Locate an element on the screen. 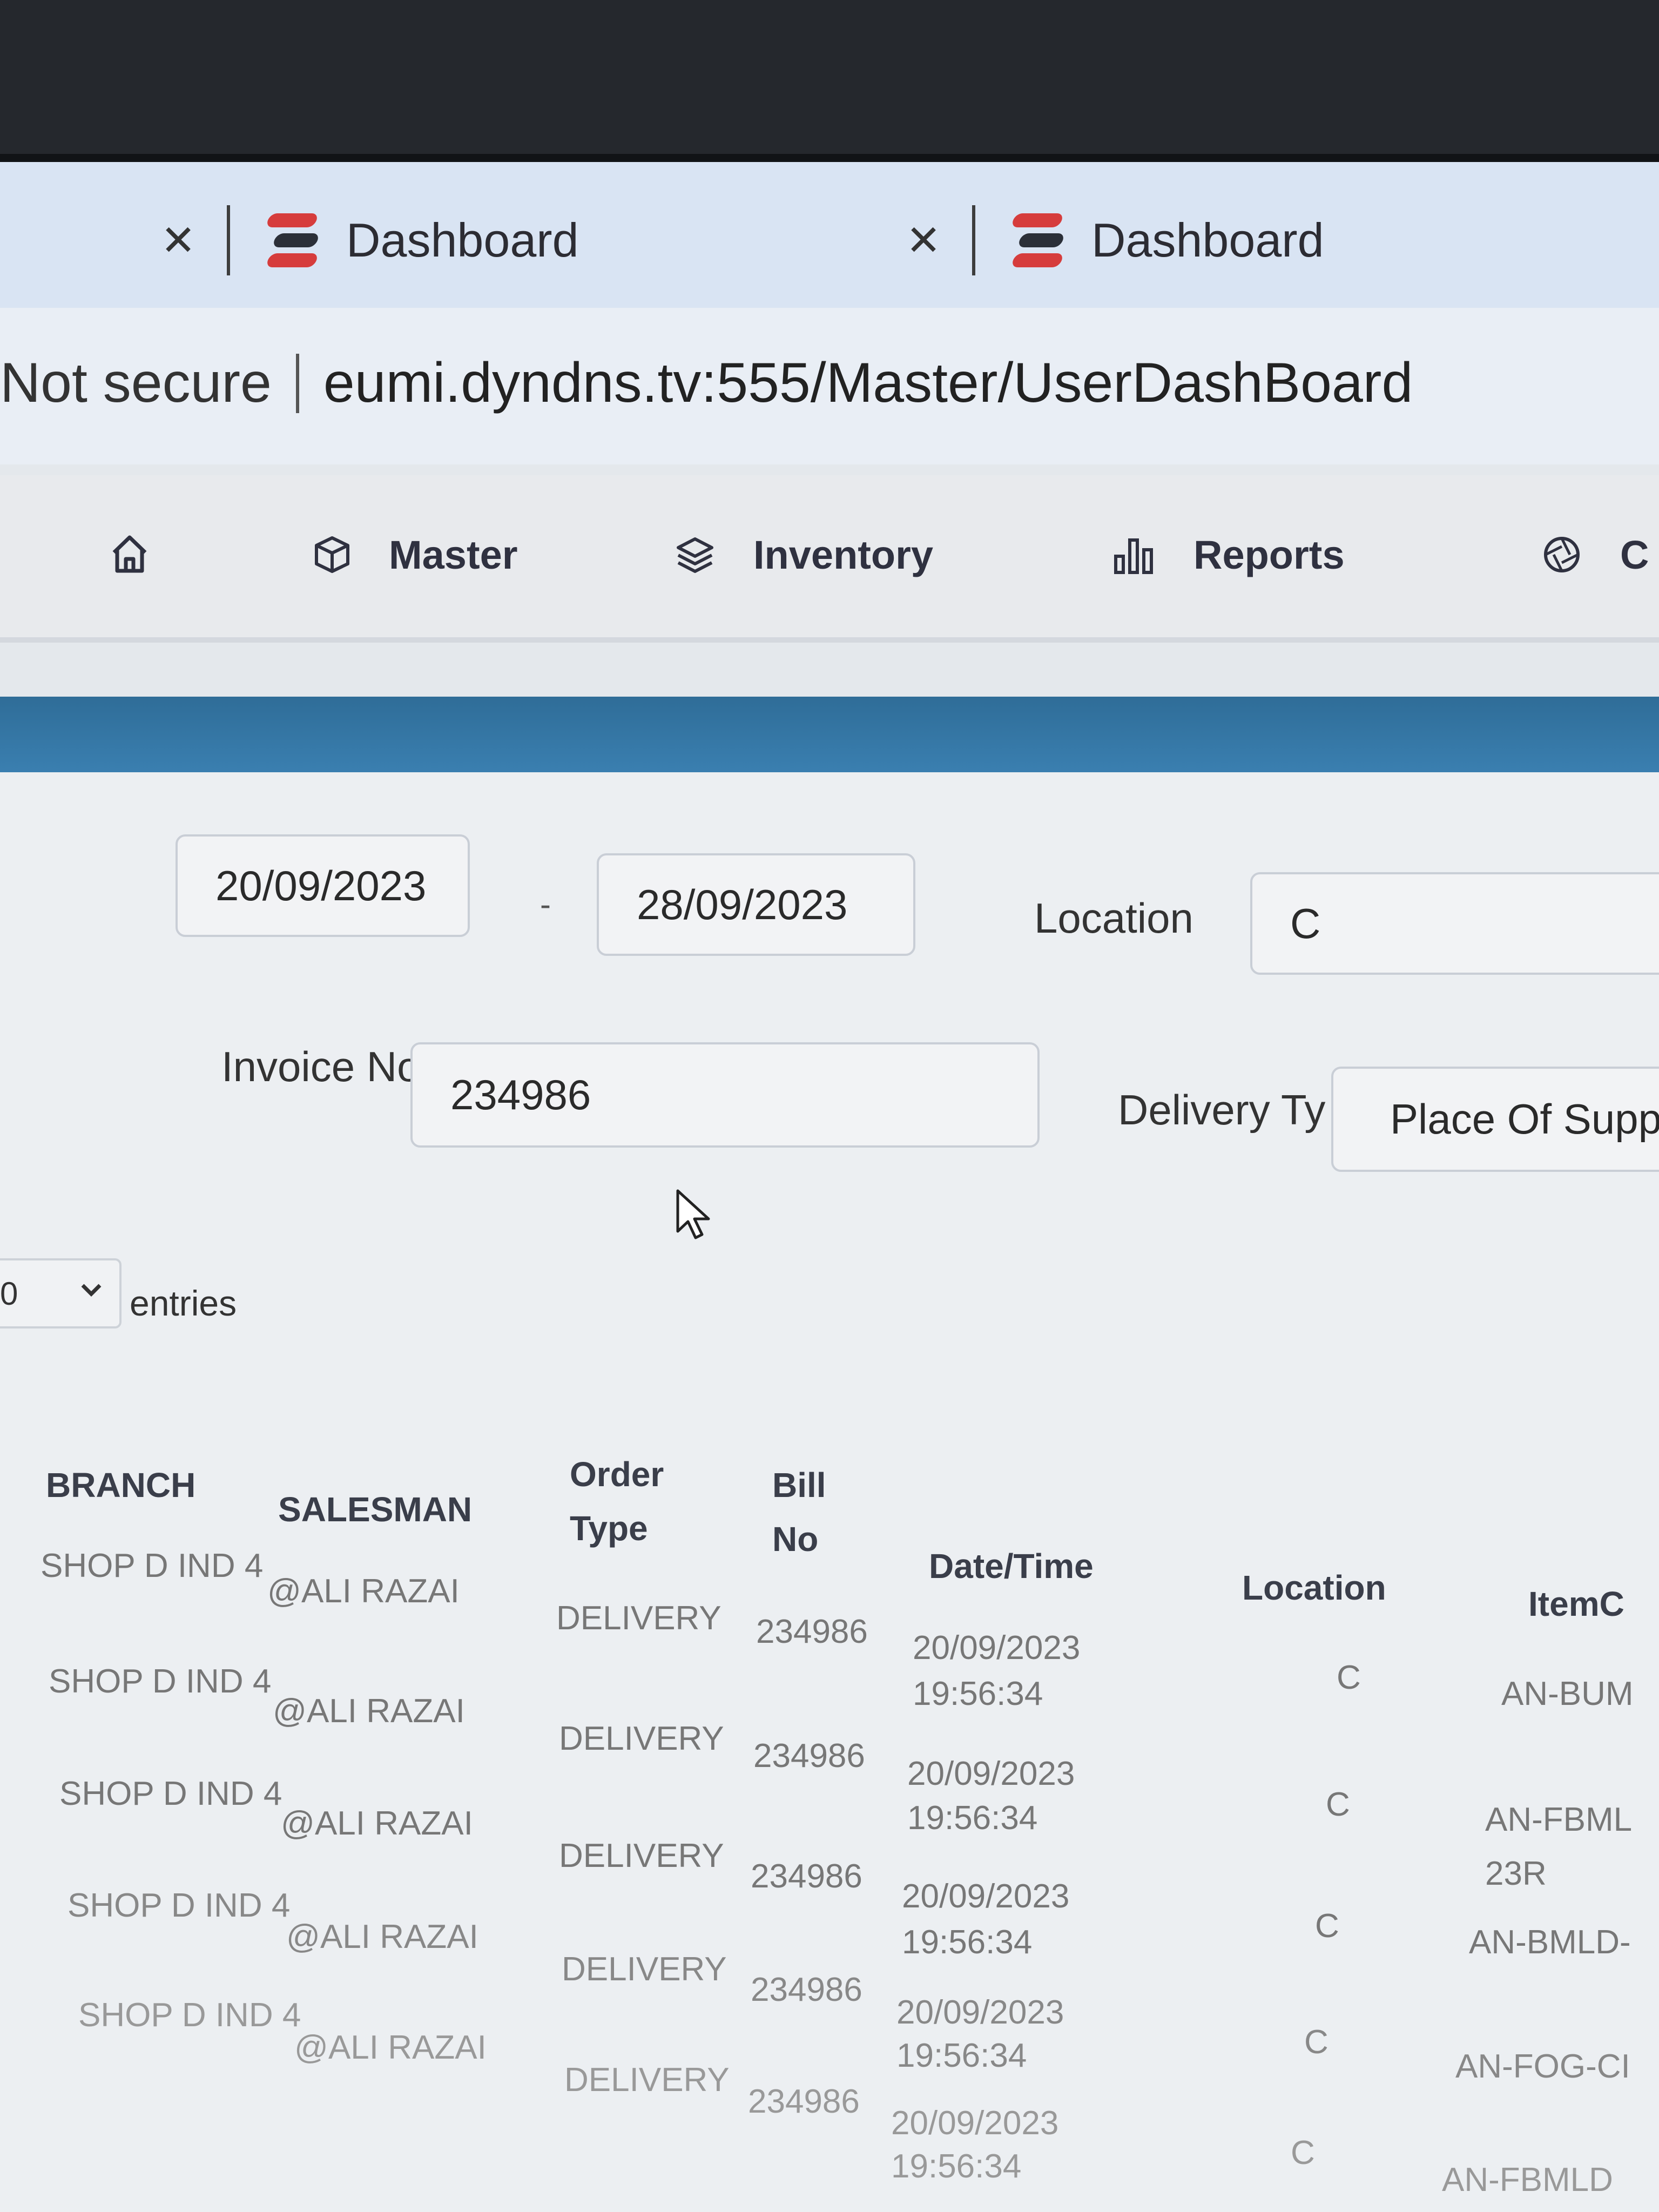  browser-tab-2: ✕ Dashboard is located at coordinates (1113, 240).